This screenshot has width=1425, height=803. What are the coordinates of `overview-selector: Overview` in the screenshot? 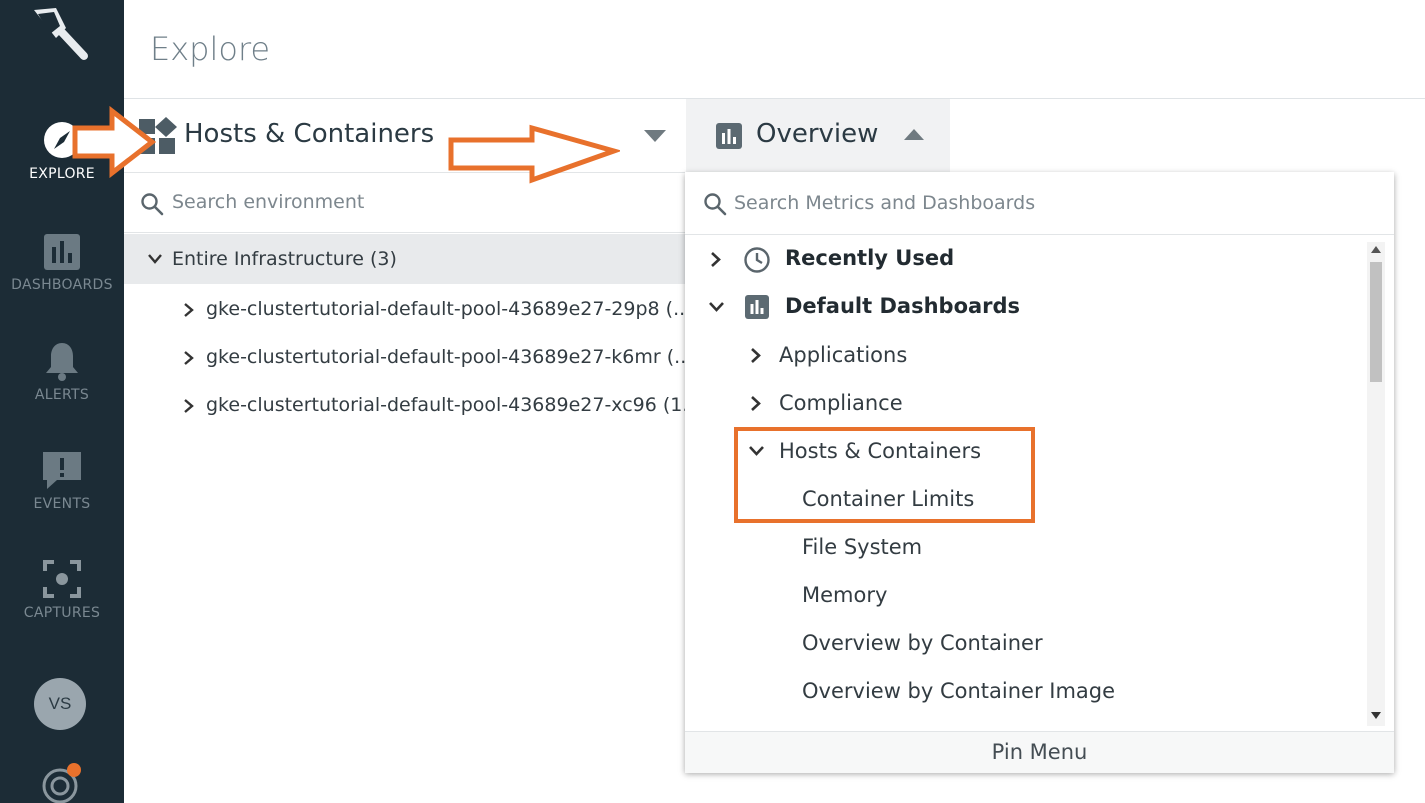 It's located at (818, 135).